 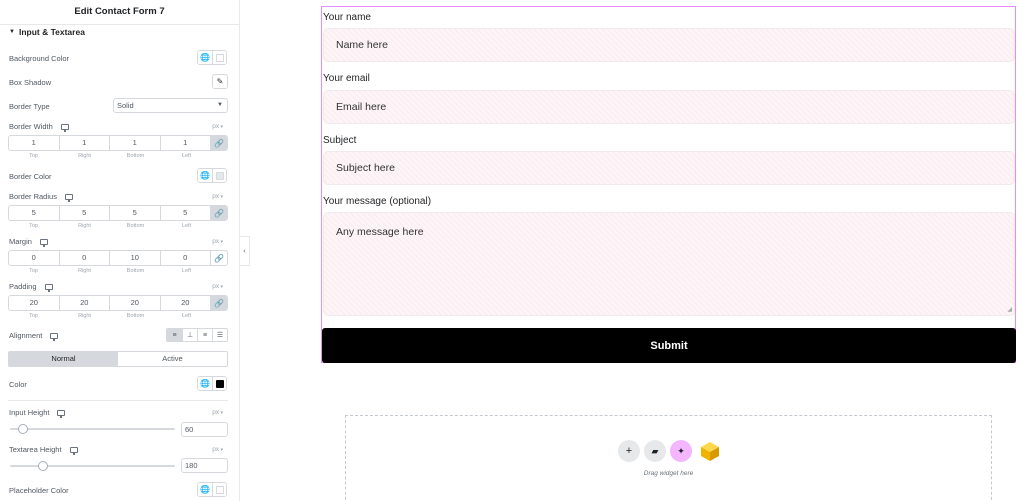 I want to click on tab-normal: Normal, so click(x=63, y=359).